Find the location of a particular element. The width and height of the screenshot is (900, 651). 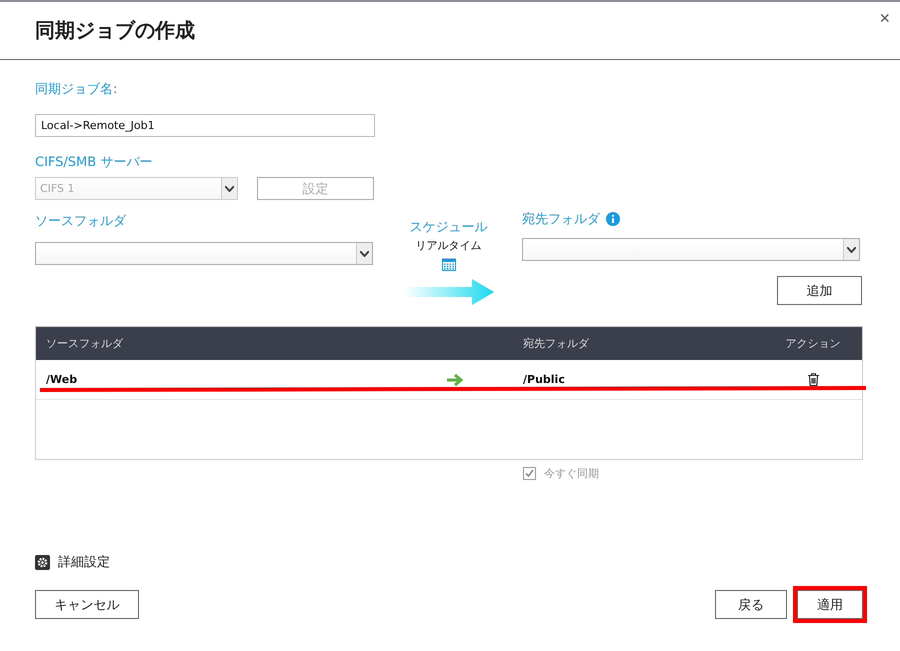

destination-label: 宛先フォルダ is located at coordinates (561, 219).